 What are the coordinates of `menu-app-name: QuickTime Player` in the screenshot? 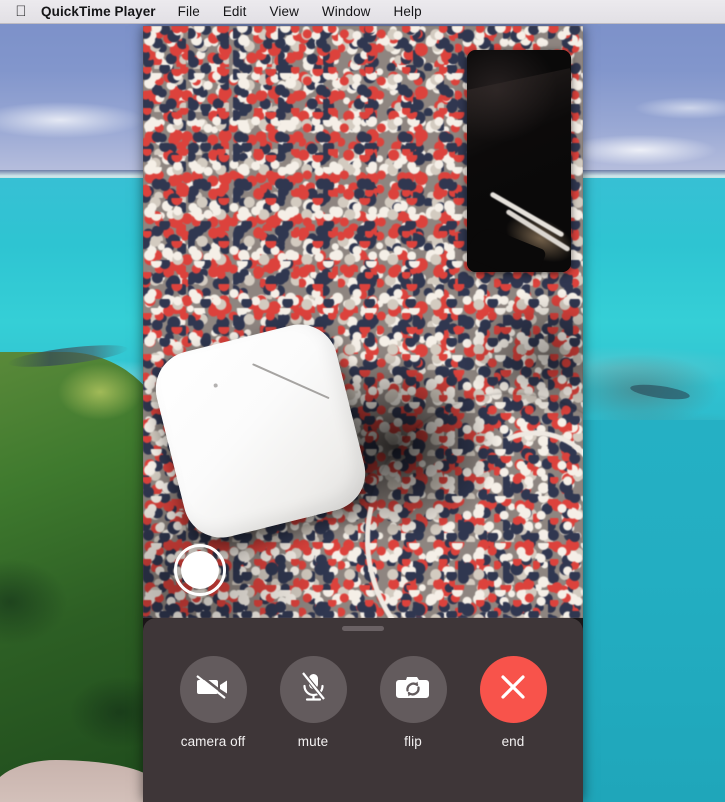 It's located at (98, 11).